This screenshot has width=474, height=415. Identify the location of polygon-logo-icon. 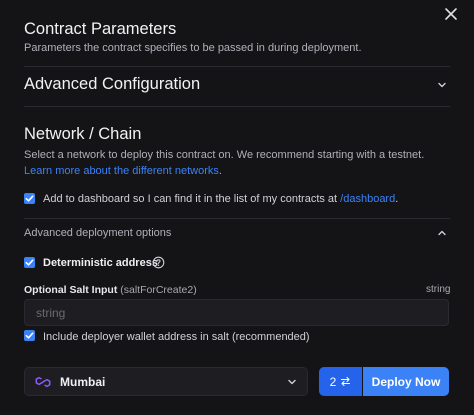
(43, 382).